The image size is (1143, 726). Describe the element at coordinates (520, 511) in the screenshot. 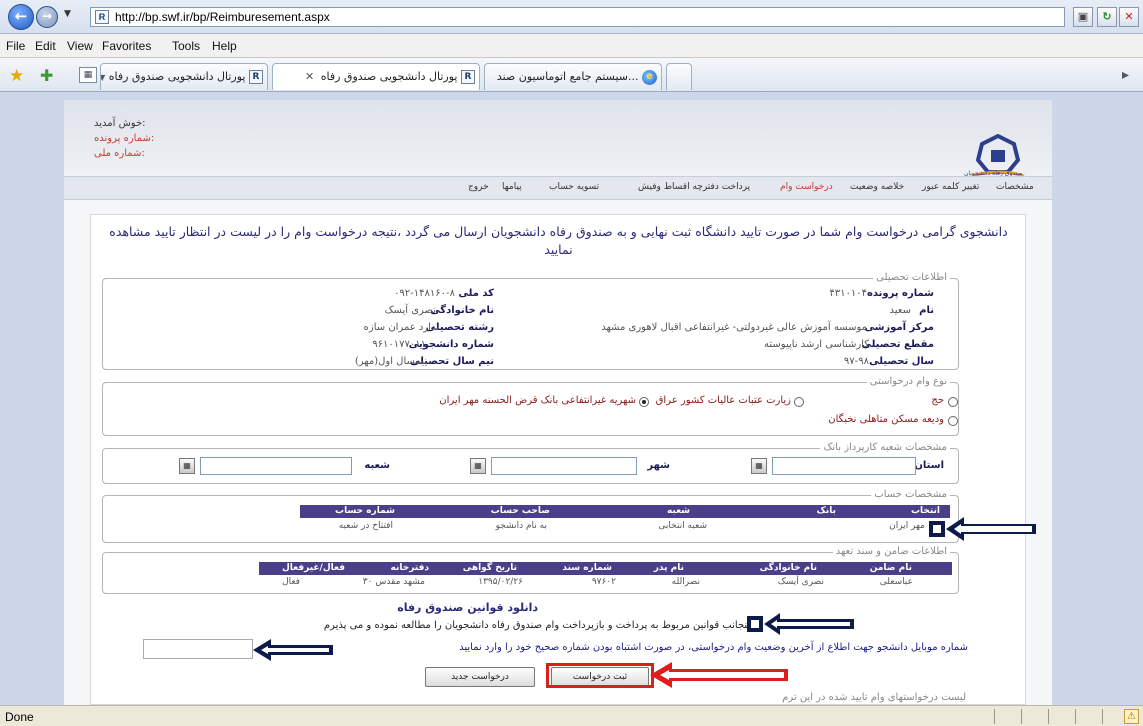

I see `account-col-owner: صاحب حساب` at that location.